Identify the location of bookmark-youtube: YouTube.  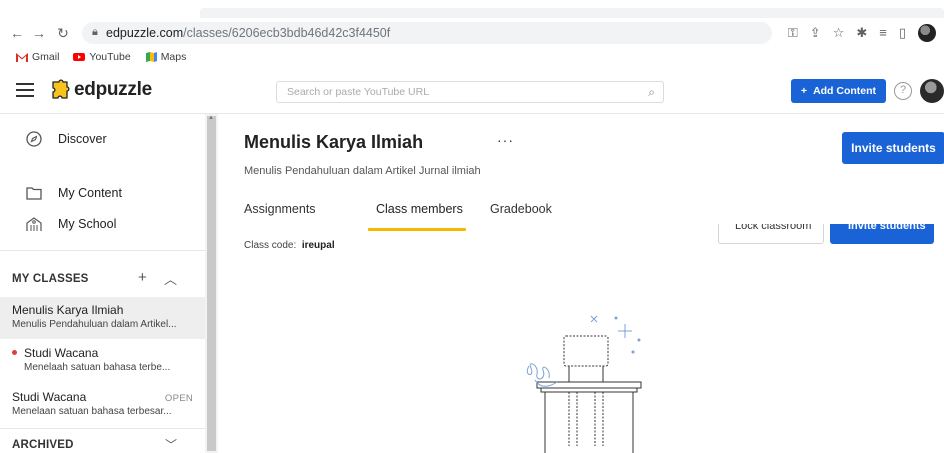
(102, 57).